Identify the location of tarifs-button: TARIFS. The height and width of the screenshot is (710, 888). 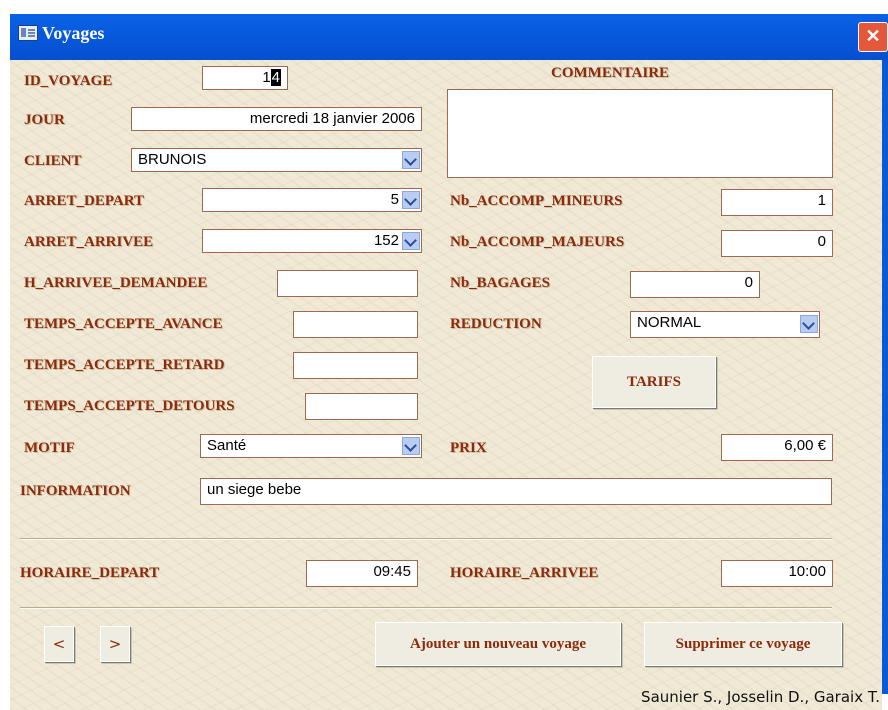
(654, 382).